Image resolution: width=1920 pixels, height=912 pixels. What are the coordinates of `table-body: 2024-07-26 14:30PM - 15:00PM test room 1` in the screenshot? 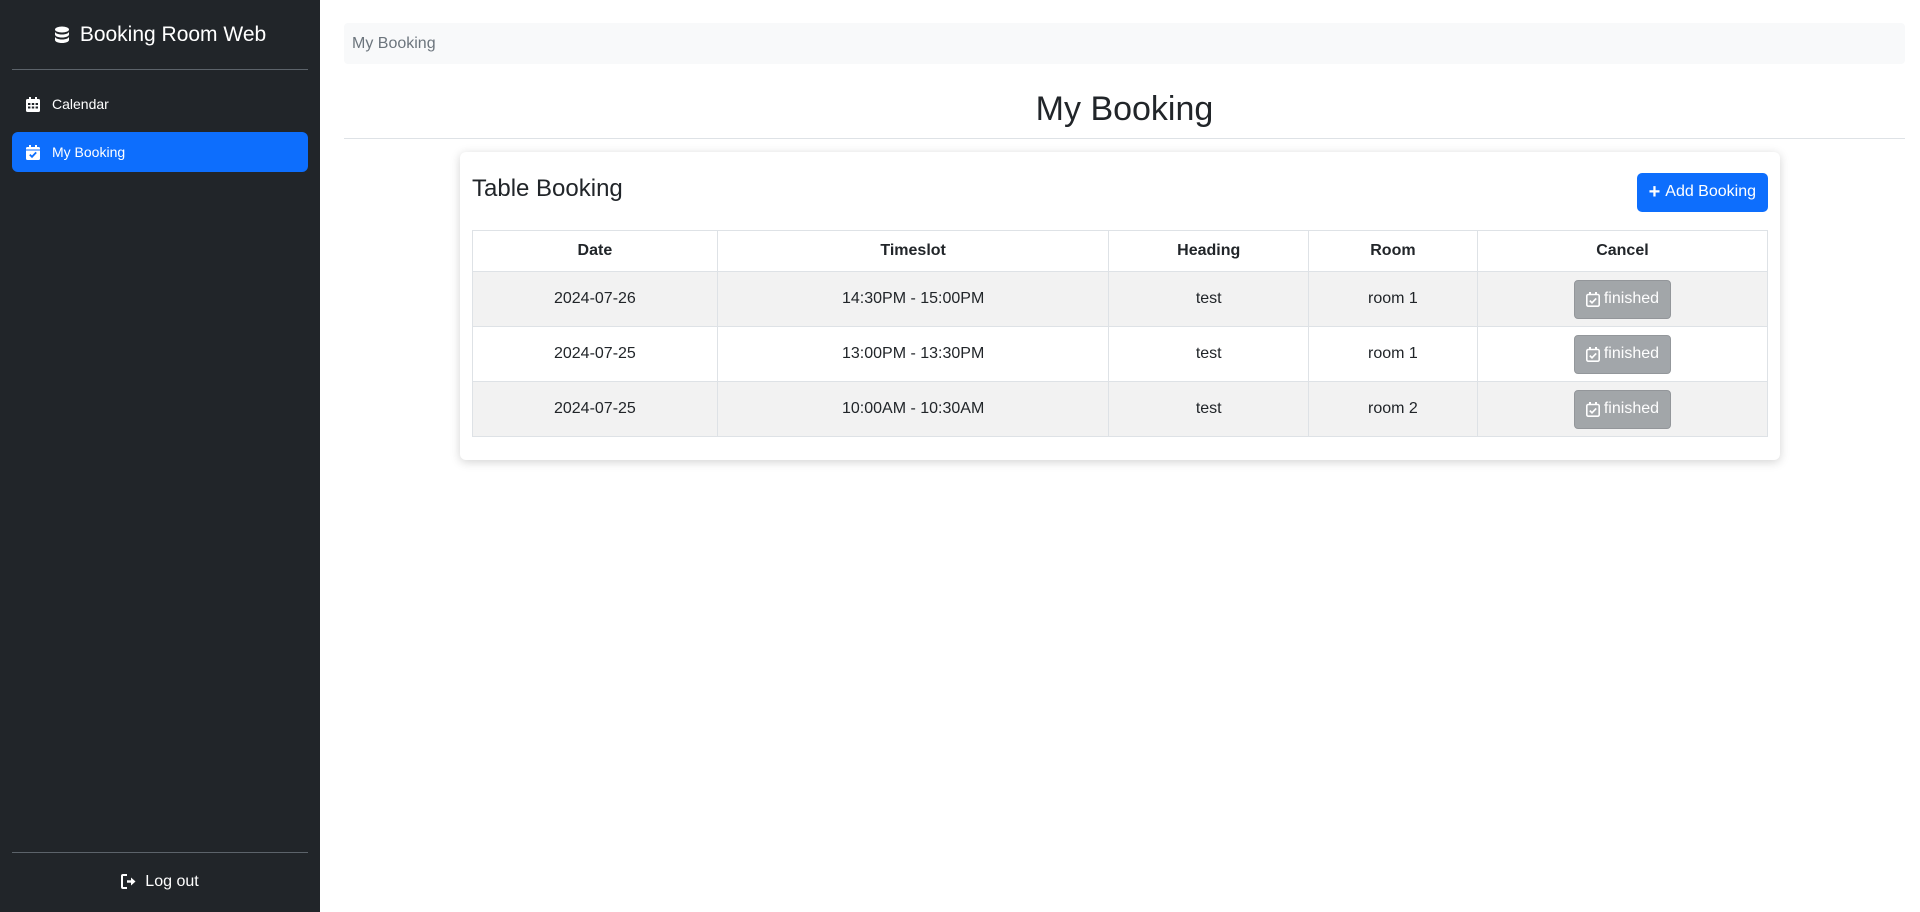 It's located at (1120, 354).